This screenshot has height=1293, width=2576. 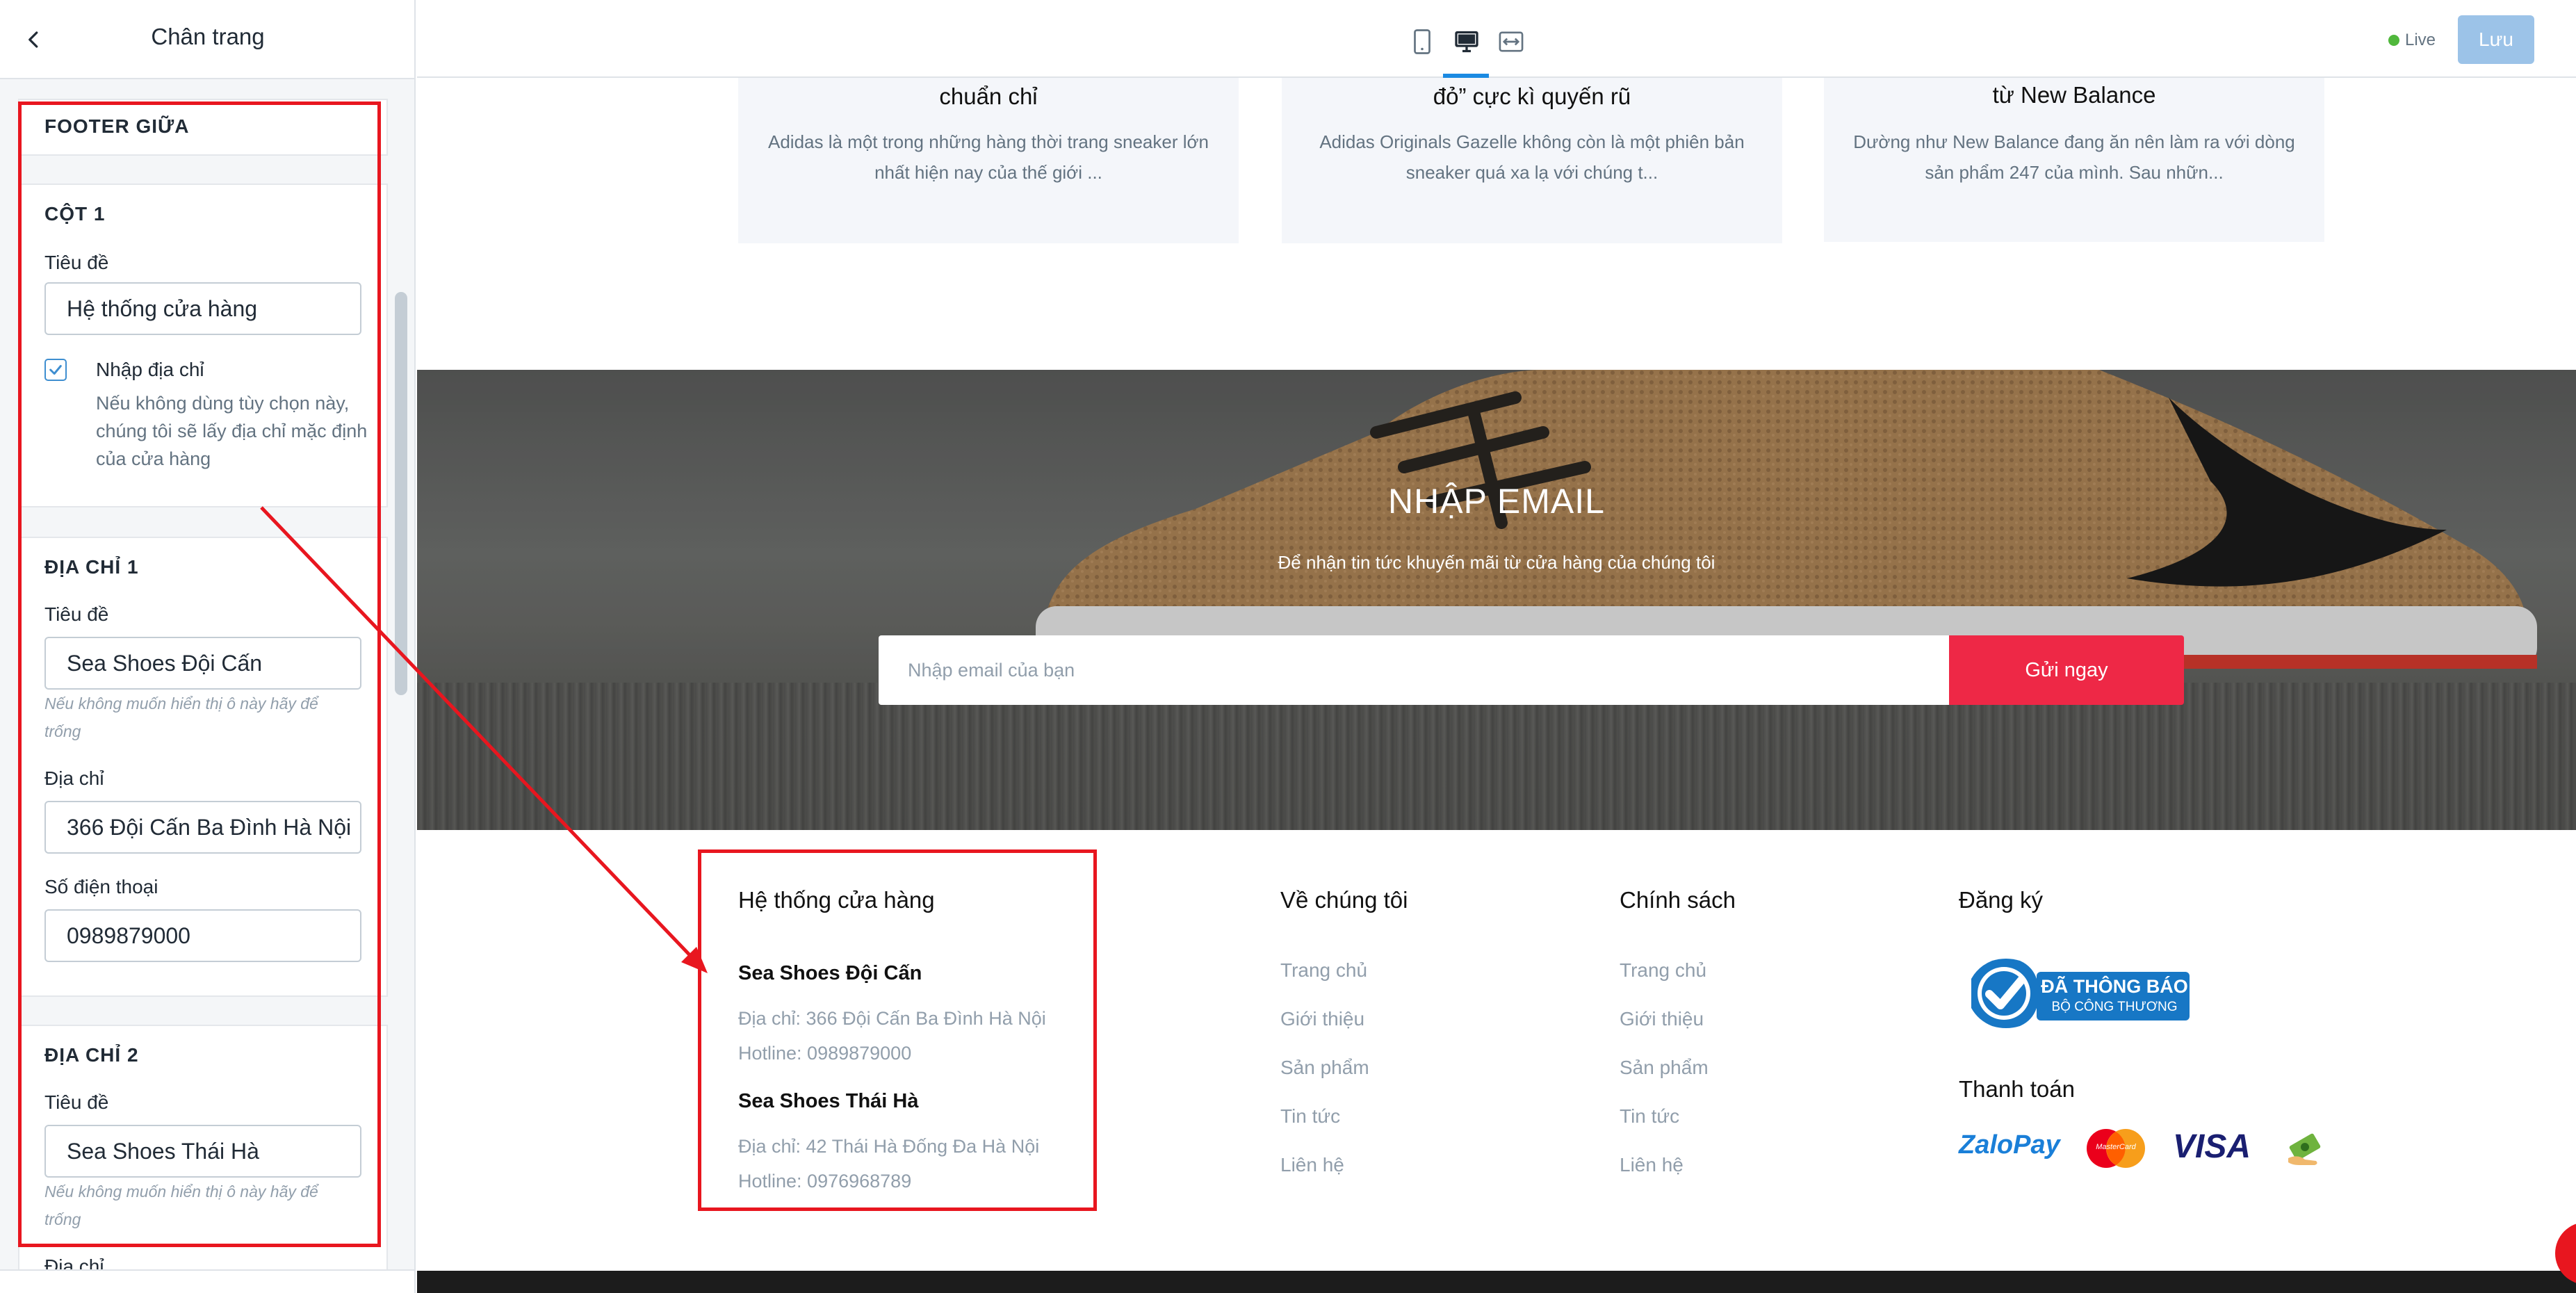 I want to click on live-label: Live, so click(x=2420, y=40).